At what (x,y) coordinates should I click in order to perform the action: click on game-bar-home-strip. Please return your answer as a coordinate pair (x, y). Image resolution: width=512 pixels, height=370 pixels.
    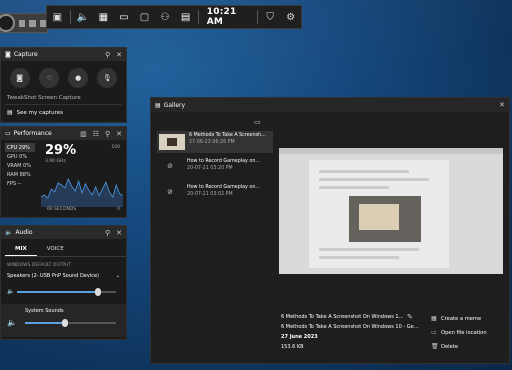
    Looking at the image, I should click on (24, 23).